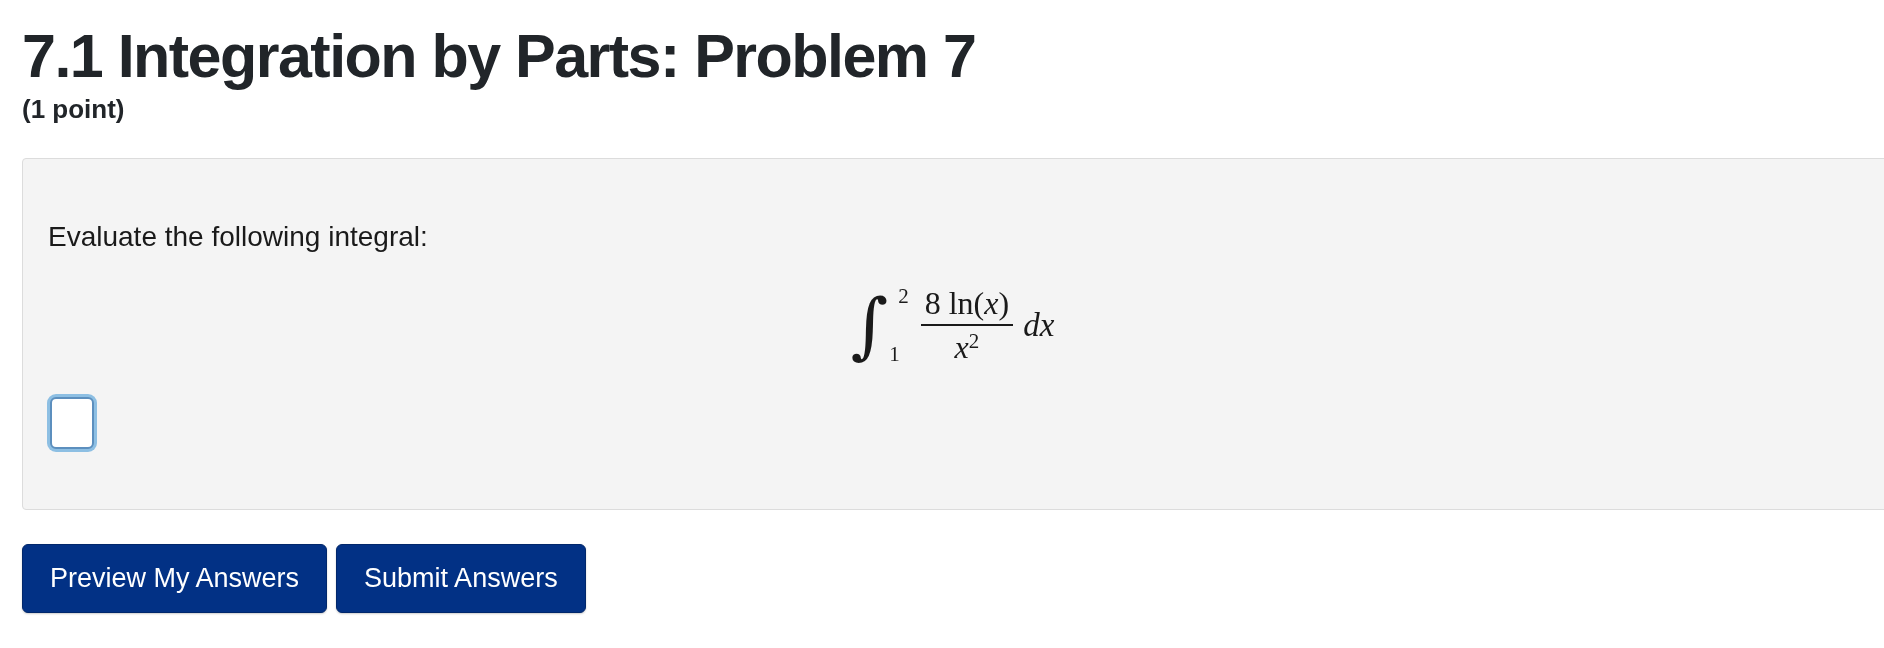  Describe the element at coordinates (895, 354) in the screenshot. I see `lower-limit: 1` at that location.